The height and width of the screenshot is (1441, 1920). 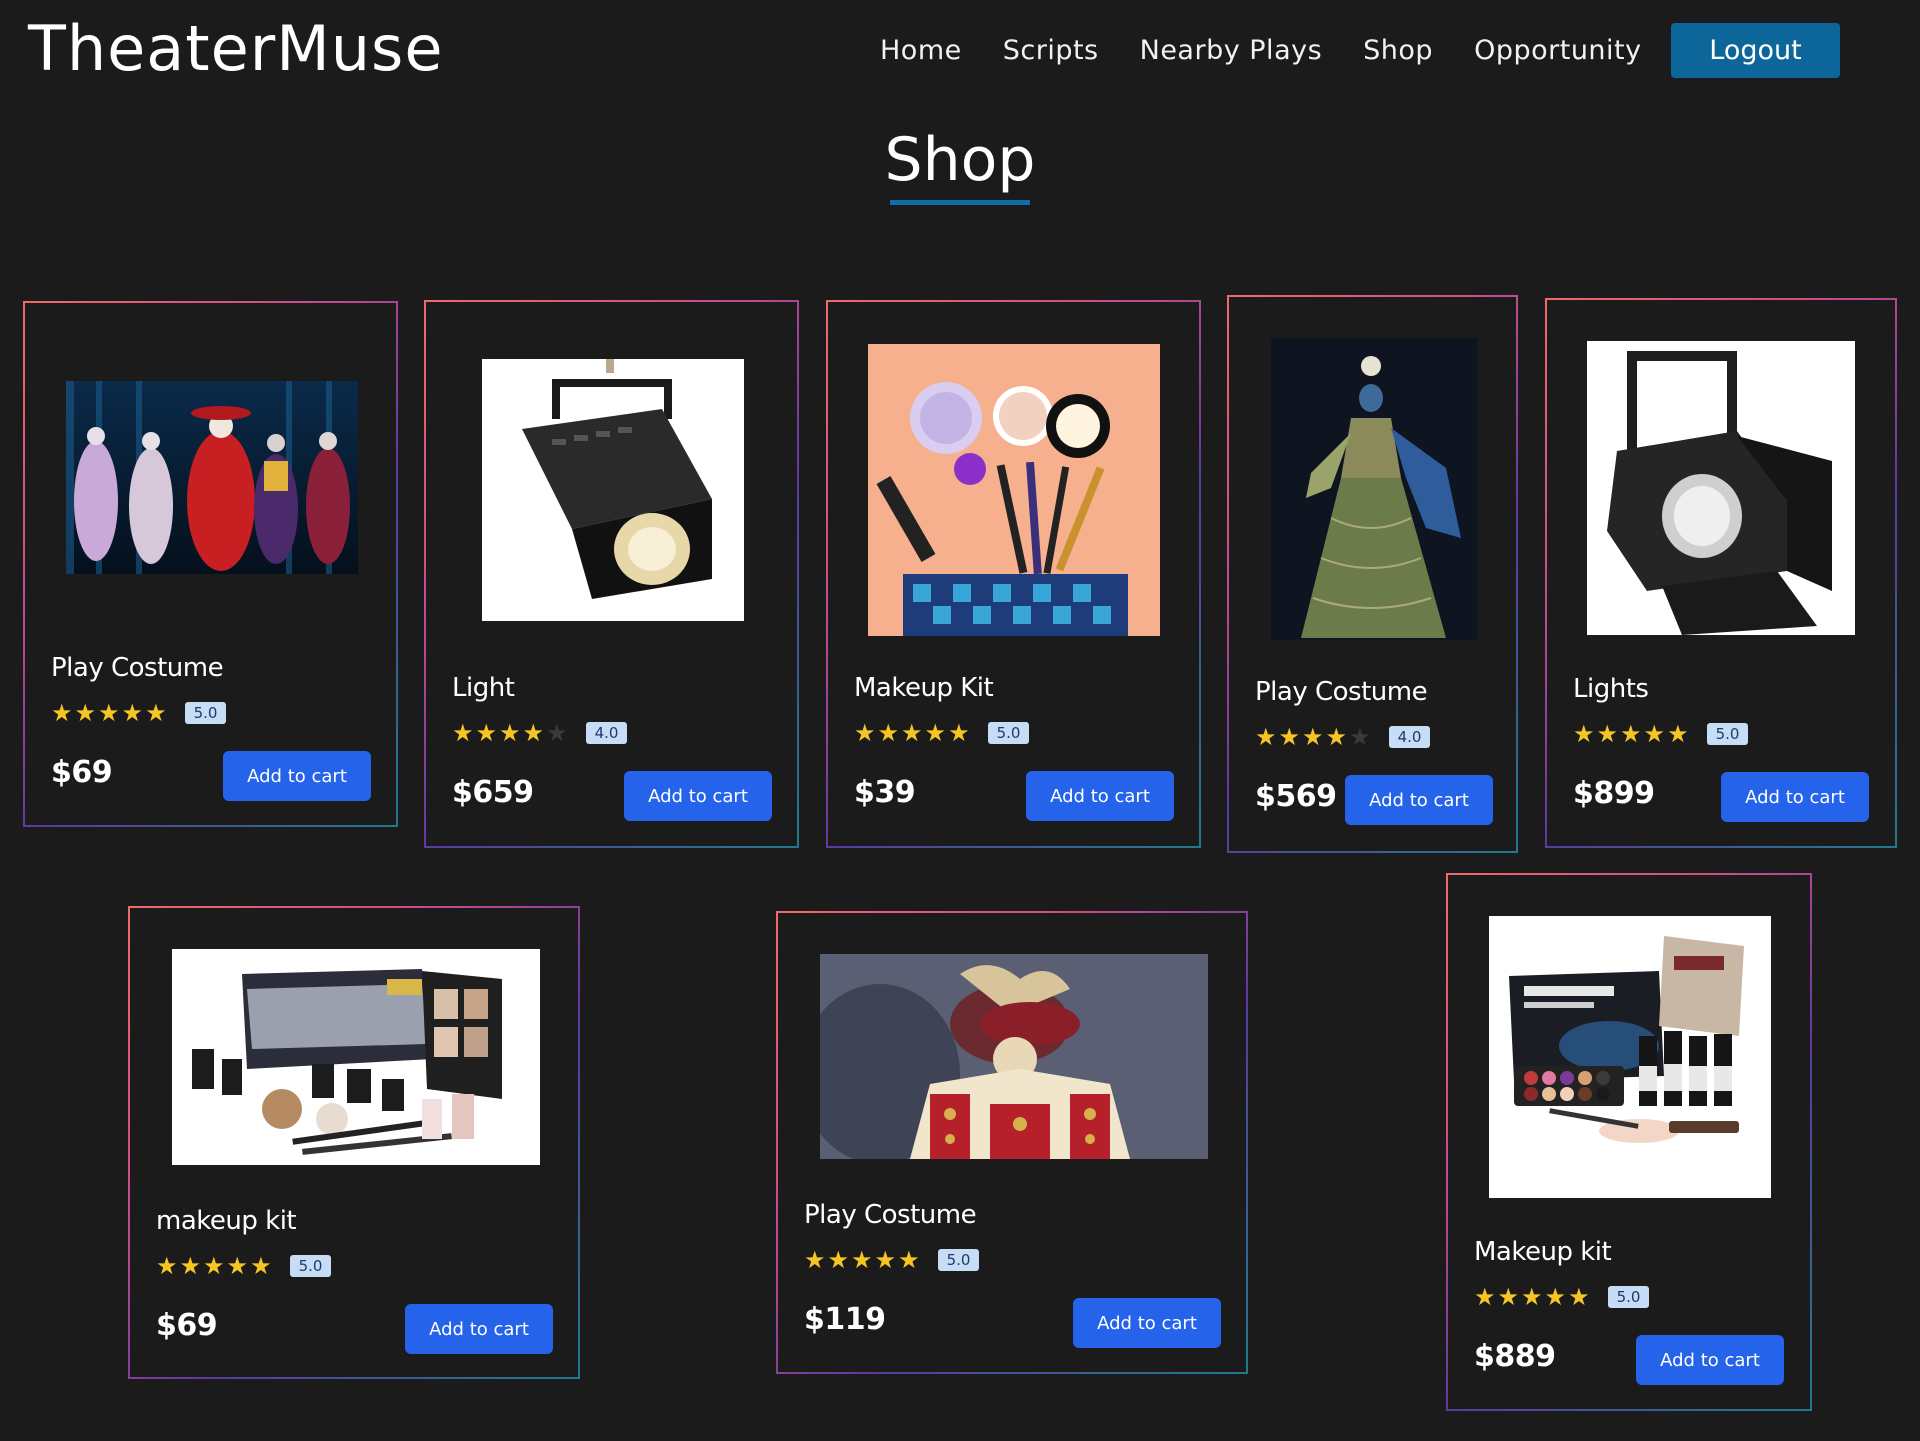 What do you see at coordinates (921, 50) in the screenshot?
I see `nav-home: Home` at bounding box center [921, 50].